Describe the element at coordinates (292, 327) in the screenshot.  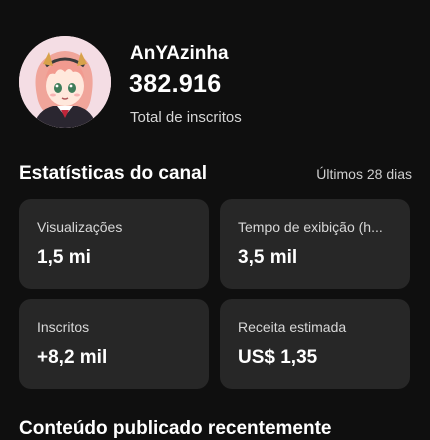
I see `stat-card-label: Receita estimada` at that location.